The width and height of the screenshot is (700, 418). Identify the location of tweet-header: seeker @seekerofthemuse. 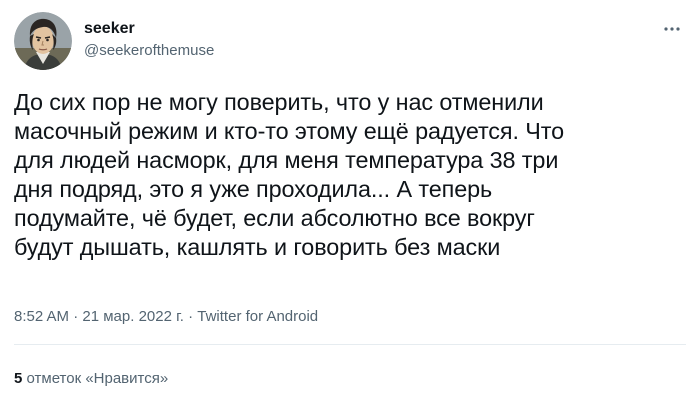
(350, 42).